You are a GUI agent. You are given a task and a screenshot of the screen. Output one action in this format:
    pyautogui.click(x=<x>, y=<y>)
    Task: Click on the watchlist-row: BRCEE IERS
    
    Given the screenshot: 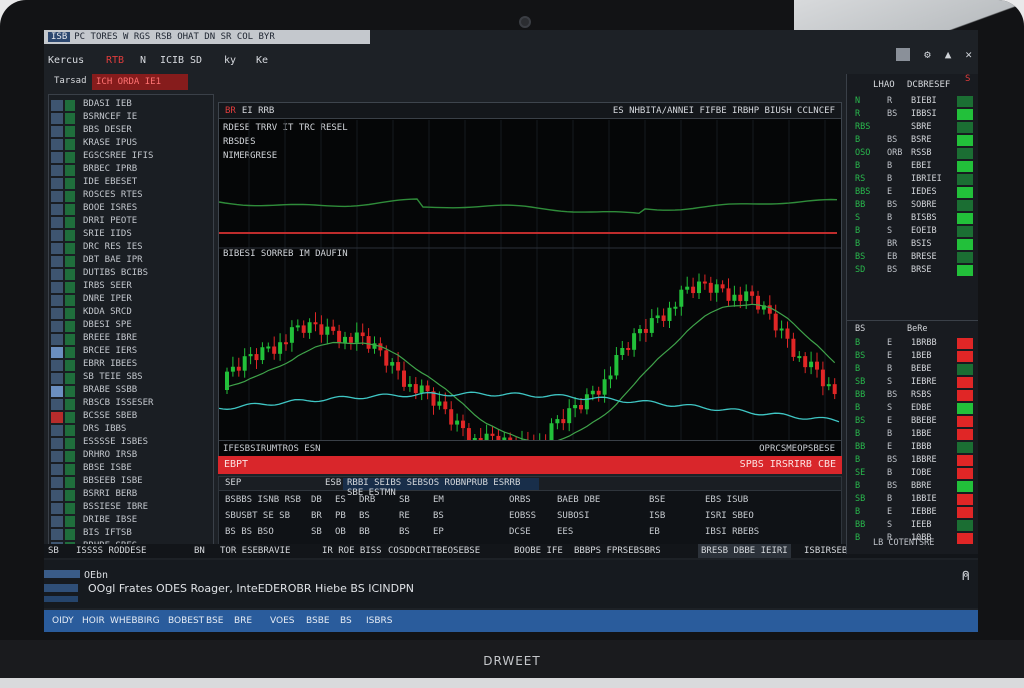 What is the action you would take?
    pyautogui.click(x=131, y=352)
    